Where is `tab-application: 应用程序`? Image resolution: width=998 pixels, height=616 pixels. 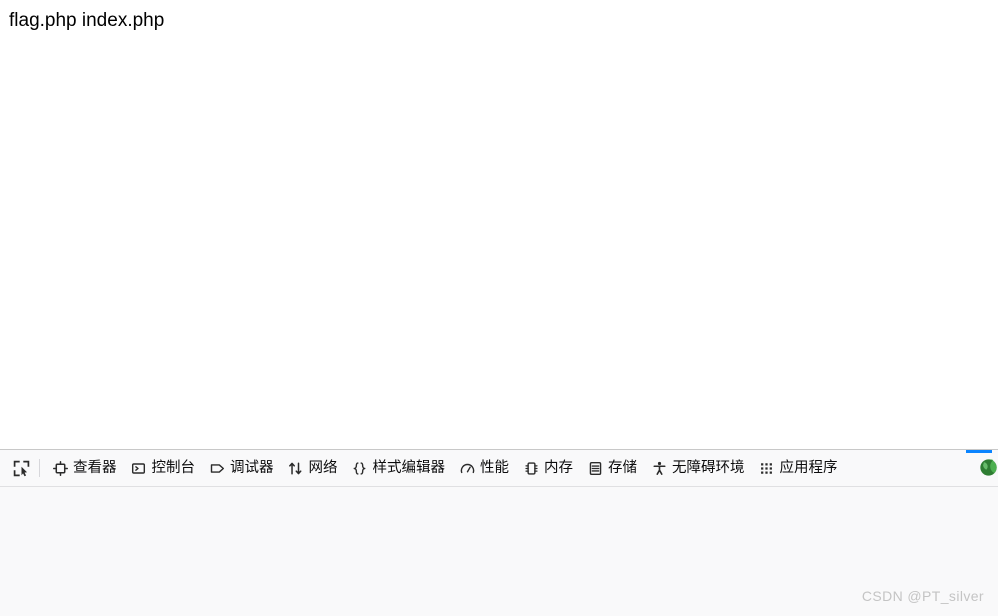 tab-application: 应用程序 is located at coordinates (798, 468).